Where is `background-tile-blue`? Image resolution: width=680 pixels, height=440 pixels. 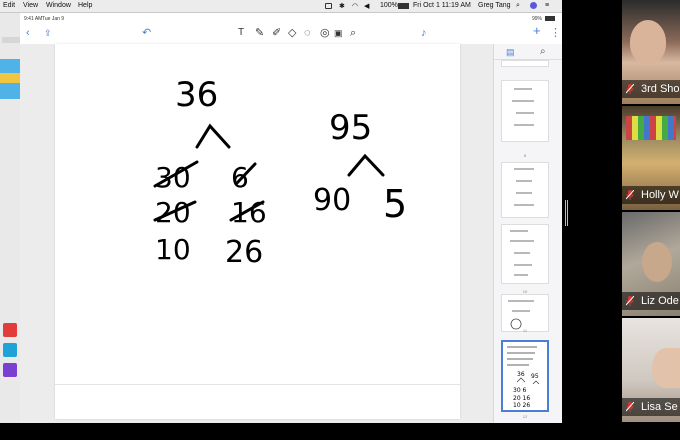 background-tile-blue is located at coordinates (10, 350).